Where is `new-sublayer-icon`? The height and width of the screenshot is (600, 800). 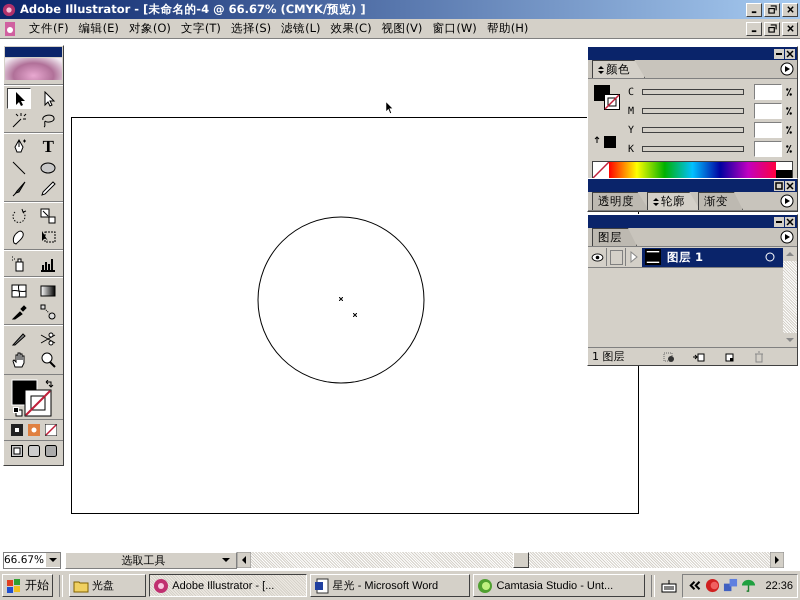
new-sublayer-icon is located at coordinates (698, 356).